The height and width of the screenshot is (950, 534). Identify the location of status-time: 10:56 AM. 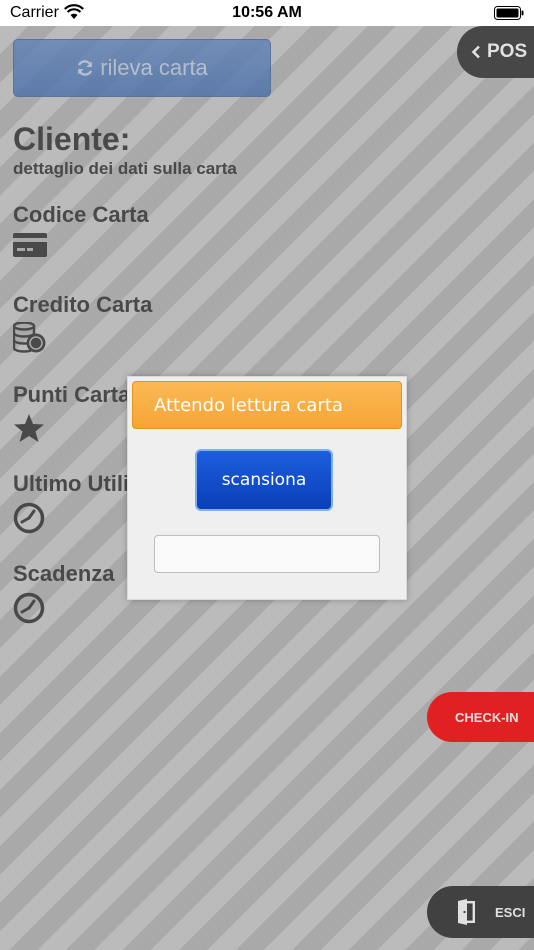
(267, 12).